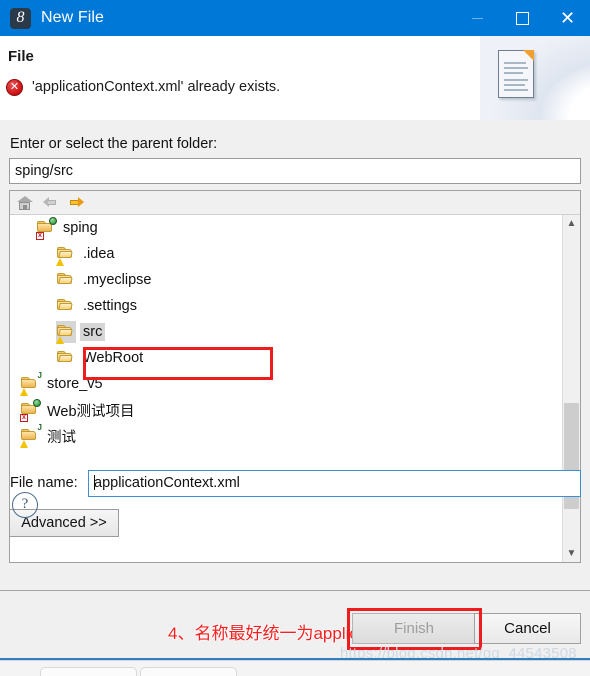 This screenshot has height=676, width=590. What do you see at coordinates (25, 505) in the screenshot?
I see `help-button: ?` at bounding box center [25, 505].